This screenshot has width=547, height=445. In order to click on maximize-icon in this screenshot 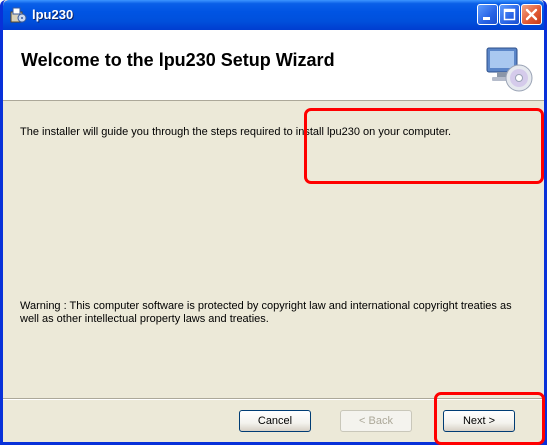, I will do `click(509, 14)`.